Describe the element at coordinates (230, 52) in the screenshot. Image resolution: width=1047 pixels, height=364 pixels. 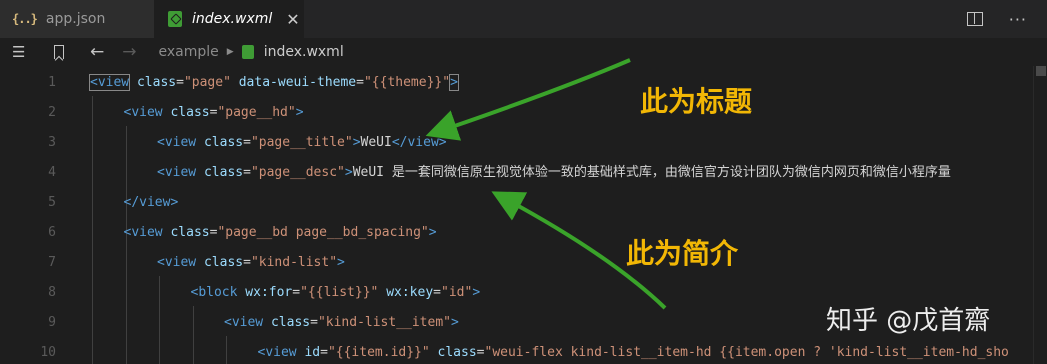
I see `chevron-right-icon: ▶` at that location.